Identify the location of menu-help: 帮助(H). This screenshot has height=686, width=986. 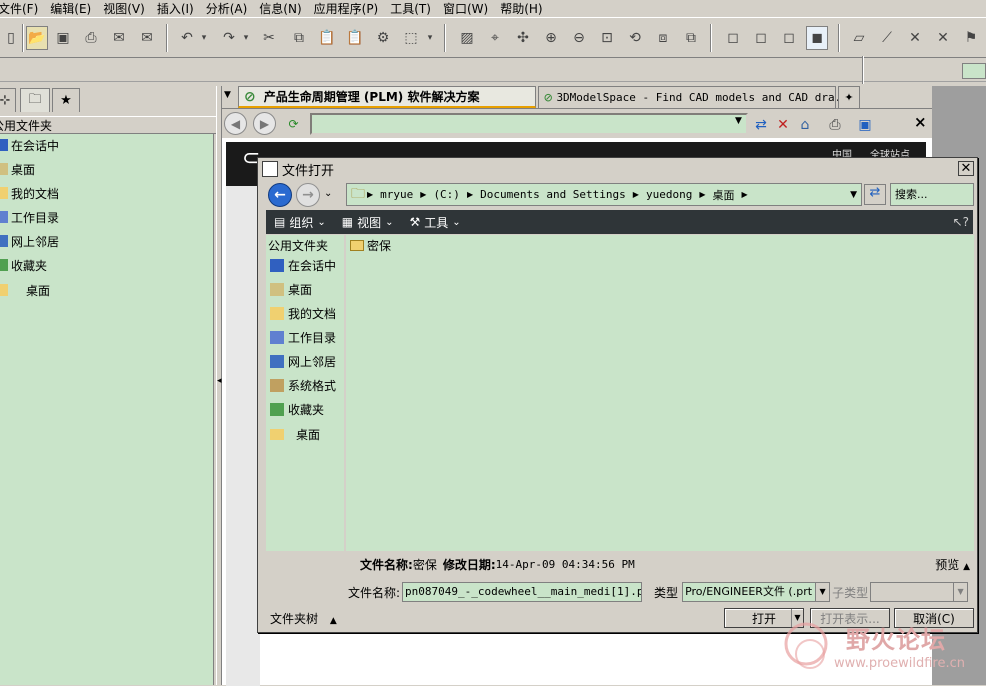
(521, 9).